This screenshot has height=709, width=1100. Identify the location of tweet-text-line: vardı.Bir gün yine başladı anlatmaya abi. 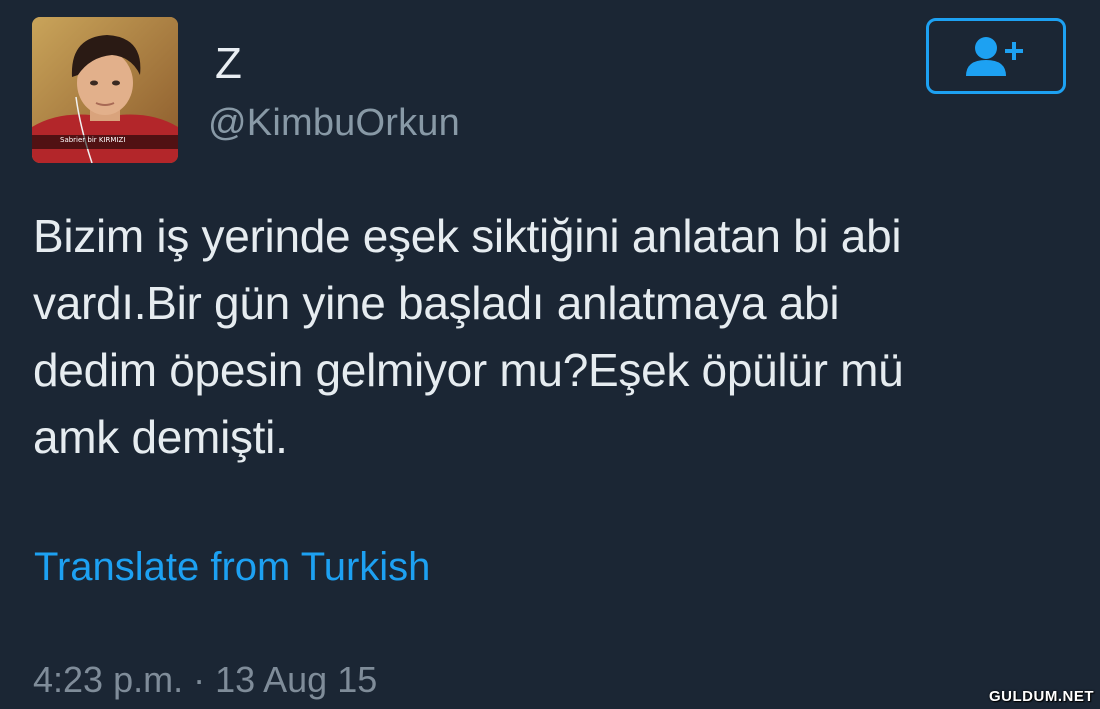
(436, 303).